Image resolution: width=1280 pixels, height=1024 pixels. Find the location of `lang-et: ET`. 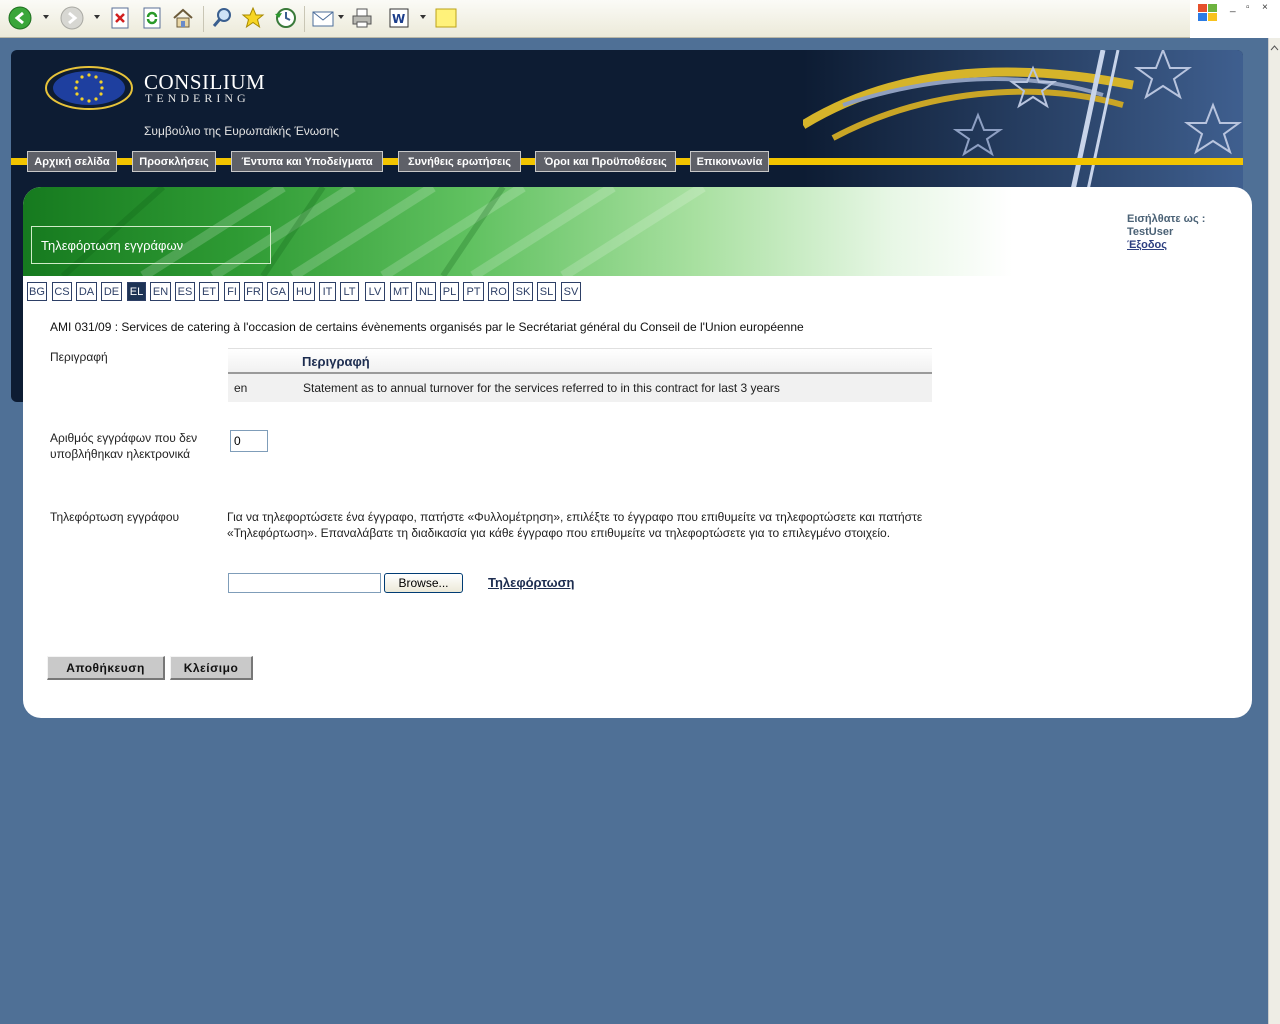

lang-et: ET is located at coordinates (209, 291).